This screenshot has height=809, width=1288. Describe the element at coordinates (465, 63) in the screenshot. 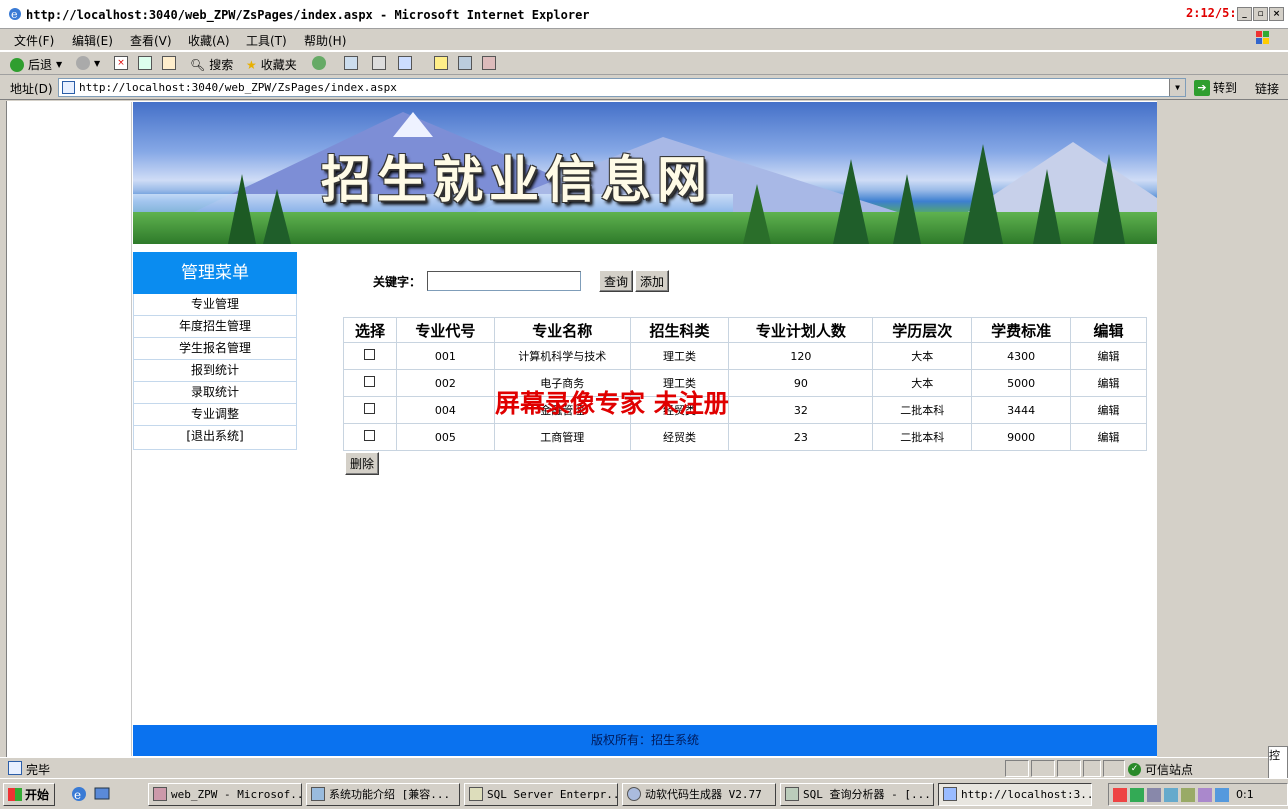

I see `messenger-button` at that location.